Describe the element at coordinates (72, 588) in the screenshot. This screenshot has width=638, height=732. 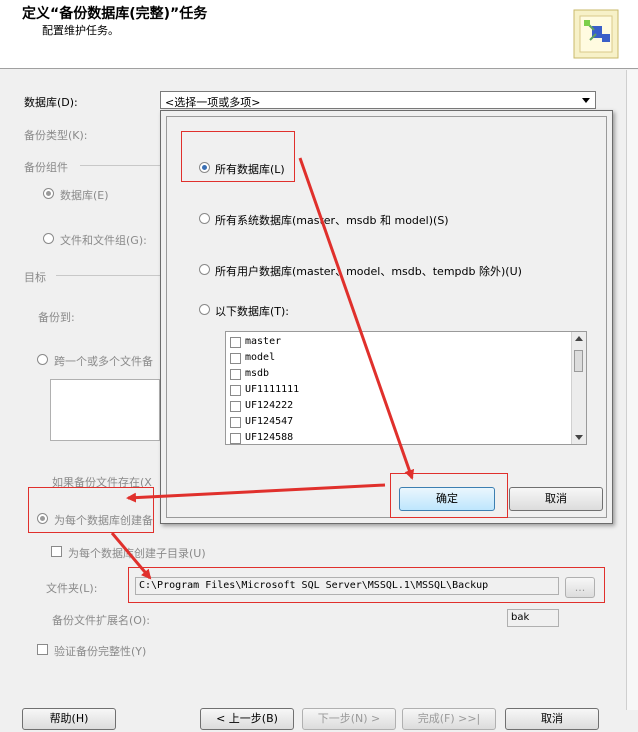
I see `folder-label: 文件夹(L):` at that location.